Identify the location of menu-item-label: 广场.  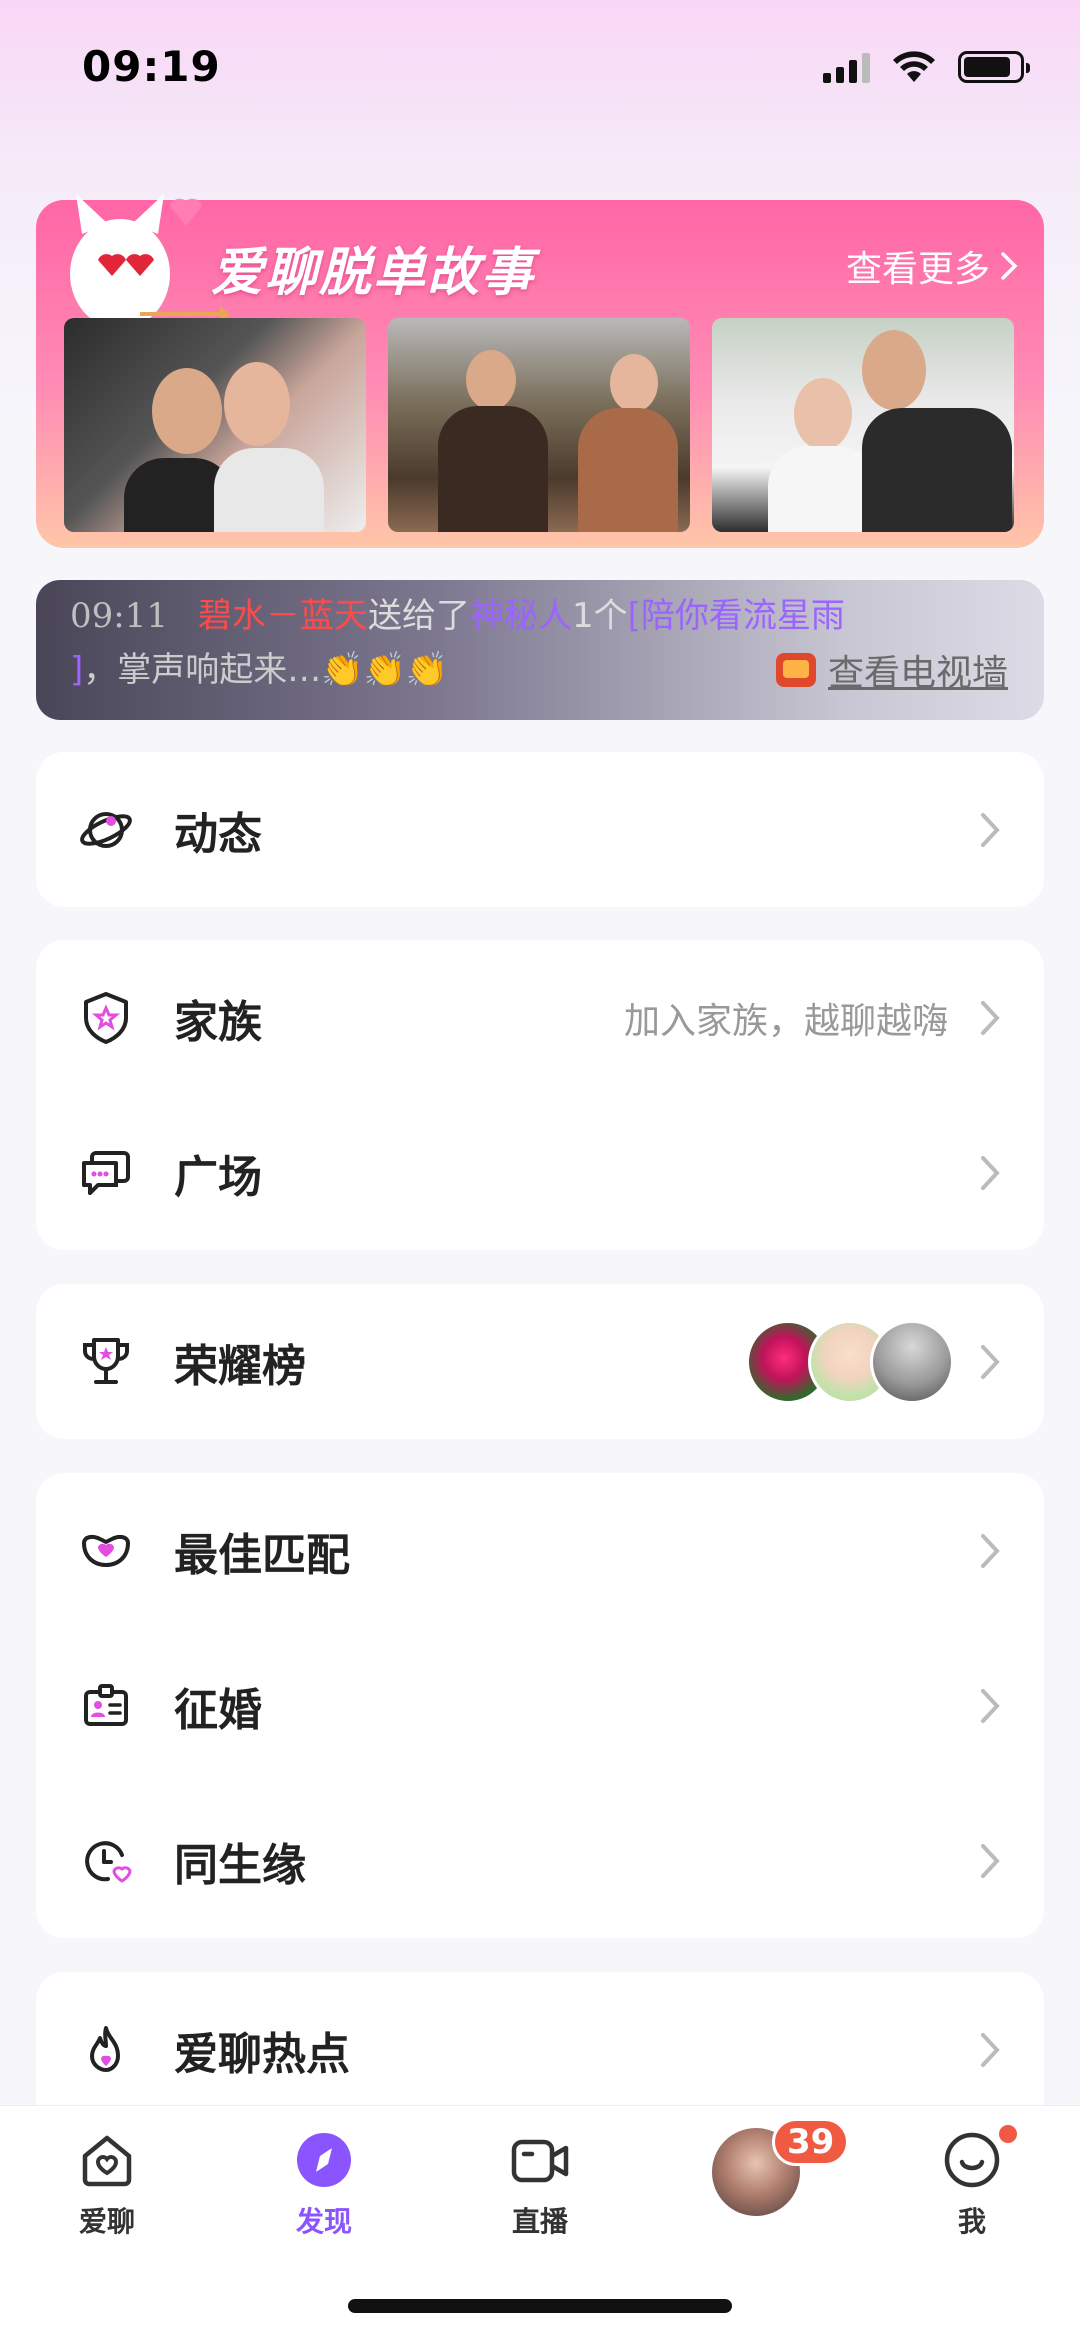
(218, 1177).